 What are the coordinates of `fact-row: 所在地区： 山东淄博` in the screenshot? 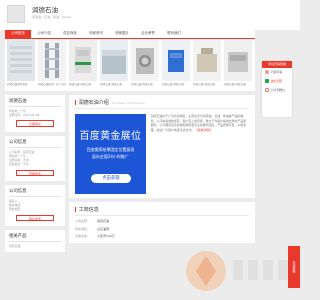 It's located at (162, 229).